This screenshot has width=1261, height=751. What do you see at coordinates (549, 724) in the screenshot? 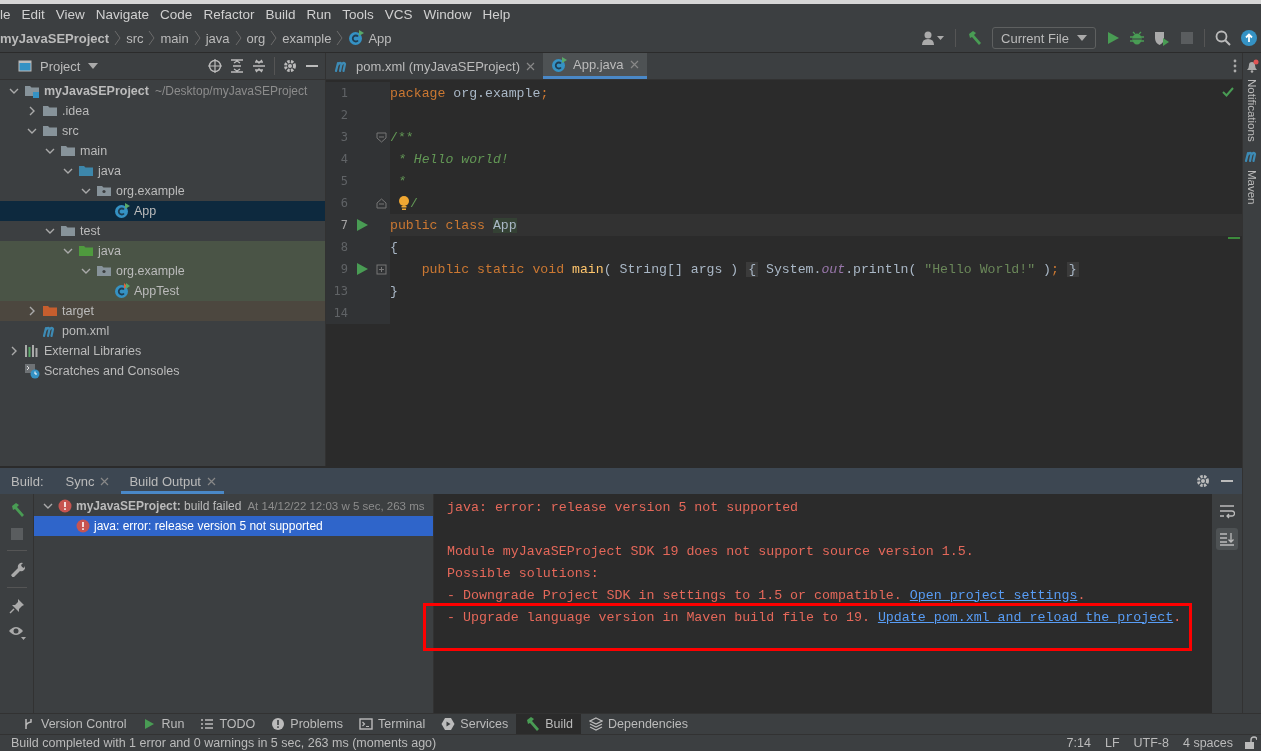
I see `tool-window-button: Build` at bounding box center [549, 724].